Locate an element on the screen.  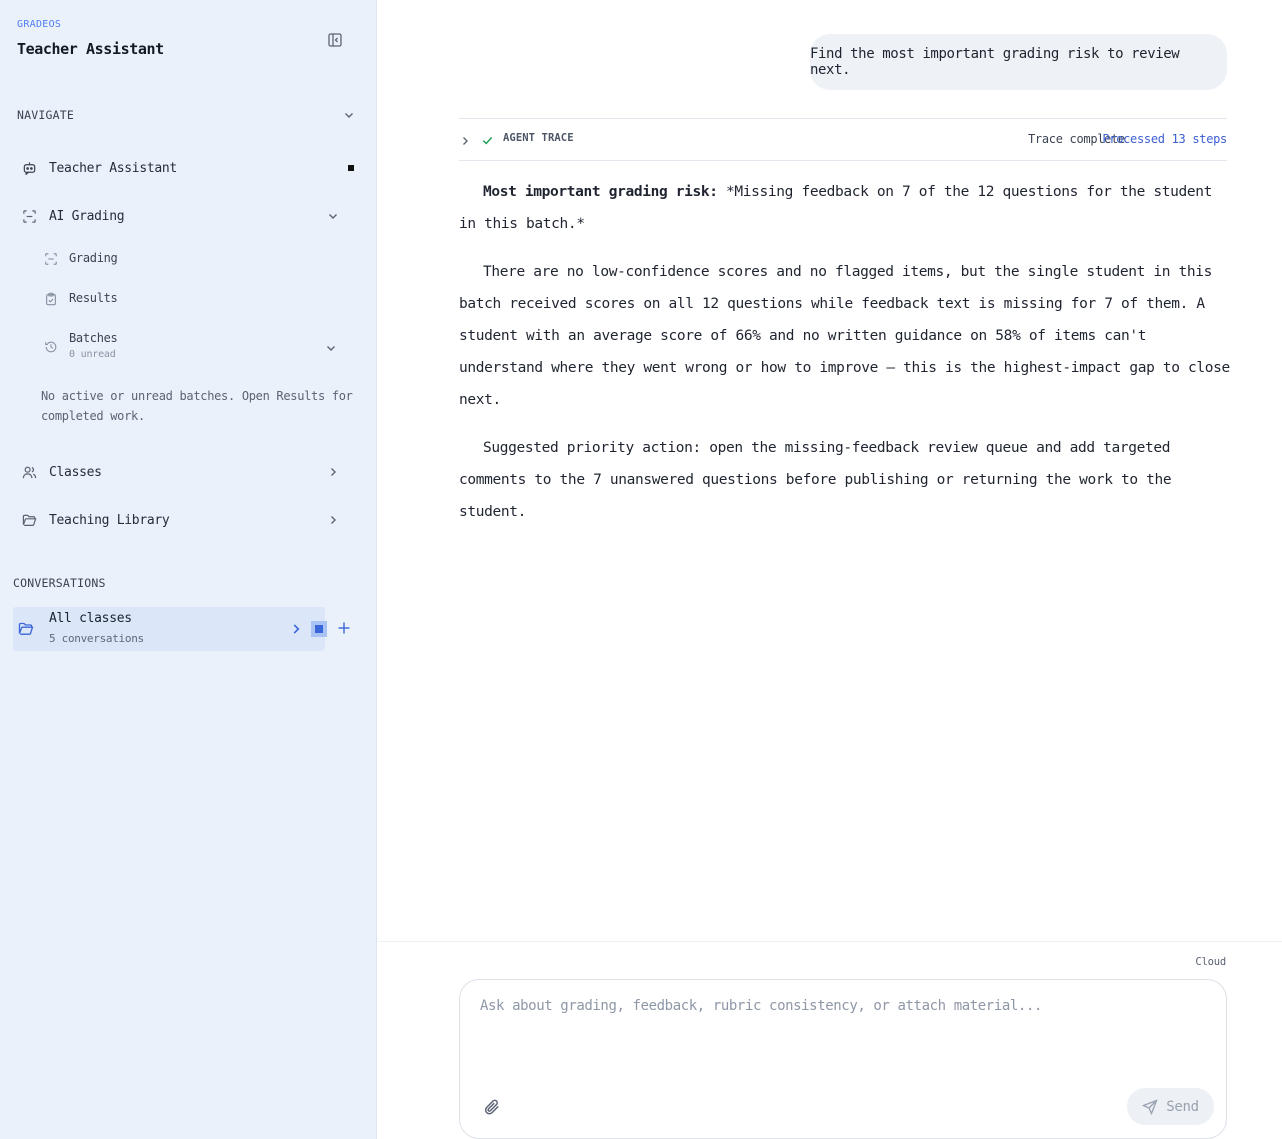
message-input is located at coordinates (840, 1033).